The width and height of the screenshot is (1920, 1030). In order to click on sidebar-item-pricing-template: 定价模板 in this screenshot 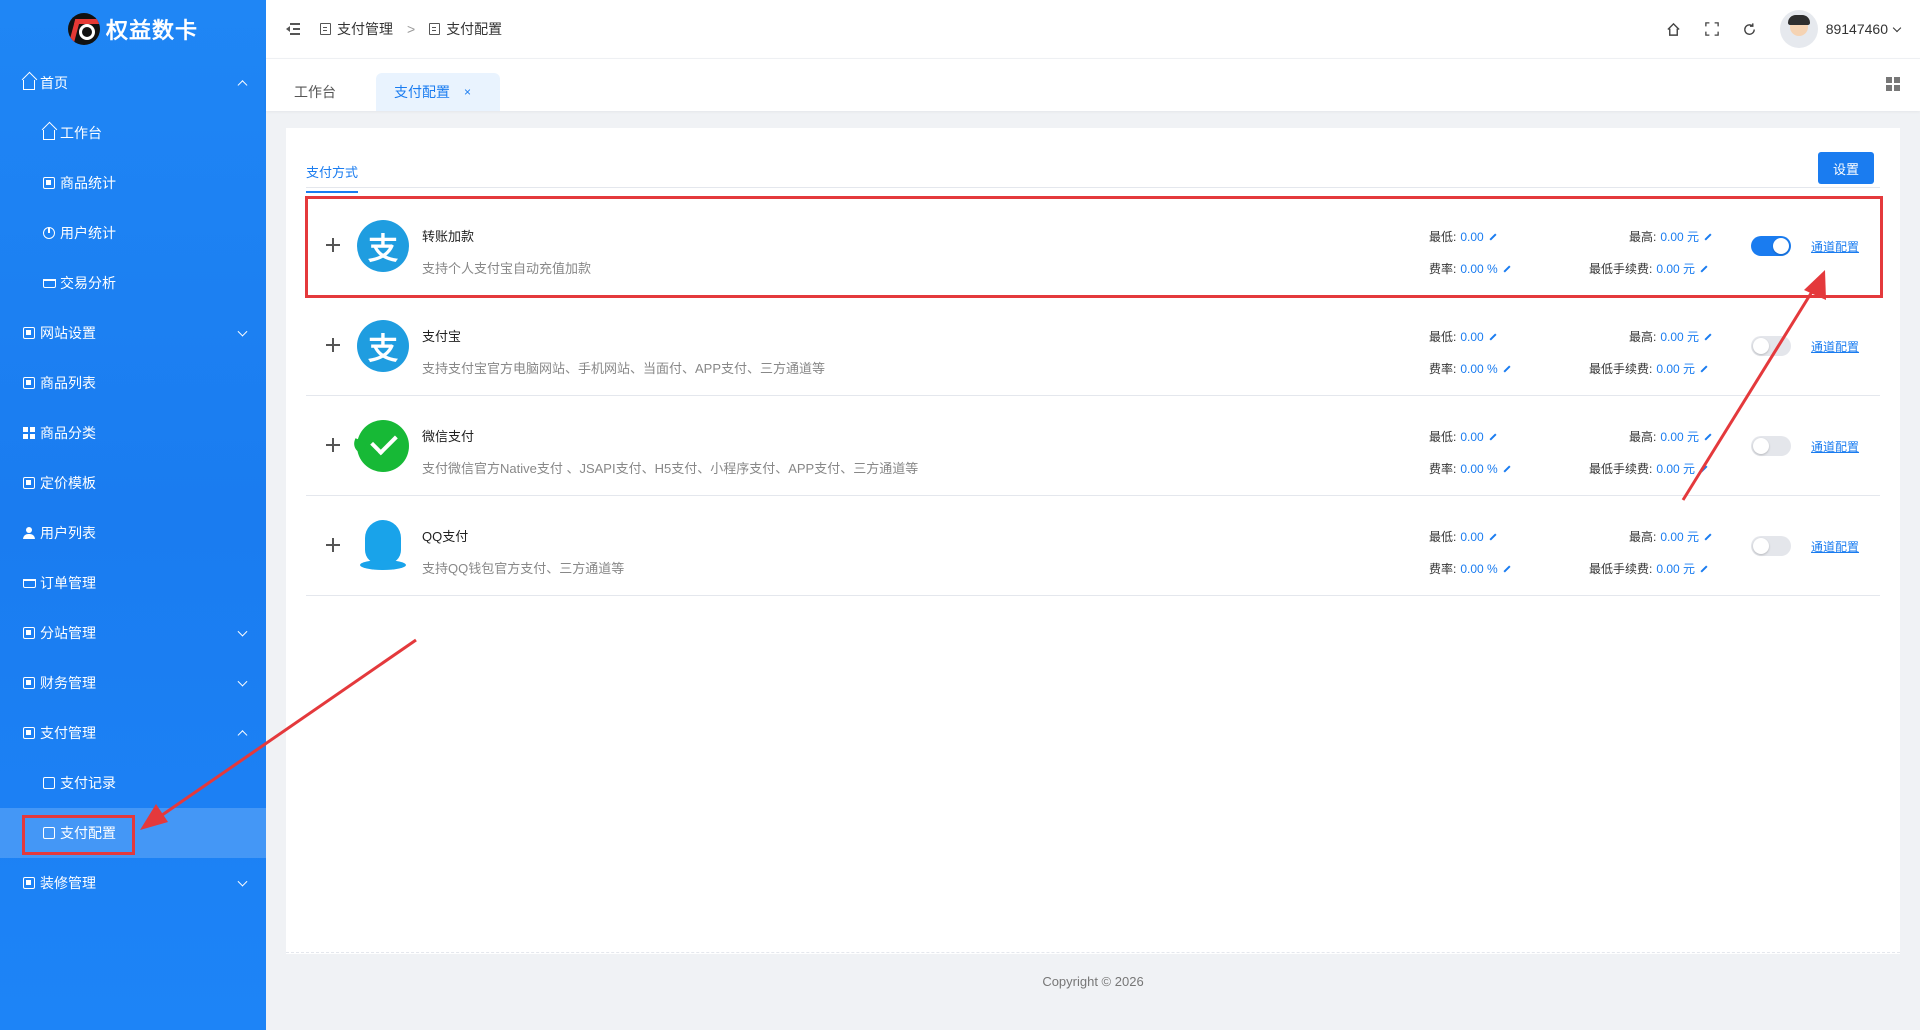, I will do `click(133, 483)`.